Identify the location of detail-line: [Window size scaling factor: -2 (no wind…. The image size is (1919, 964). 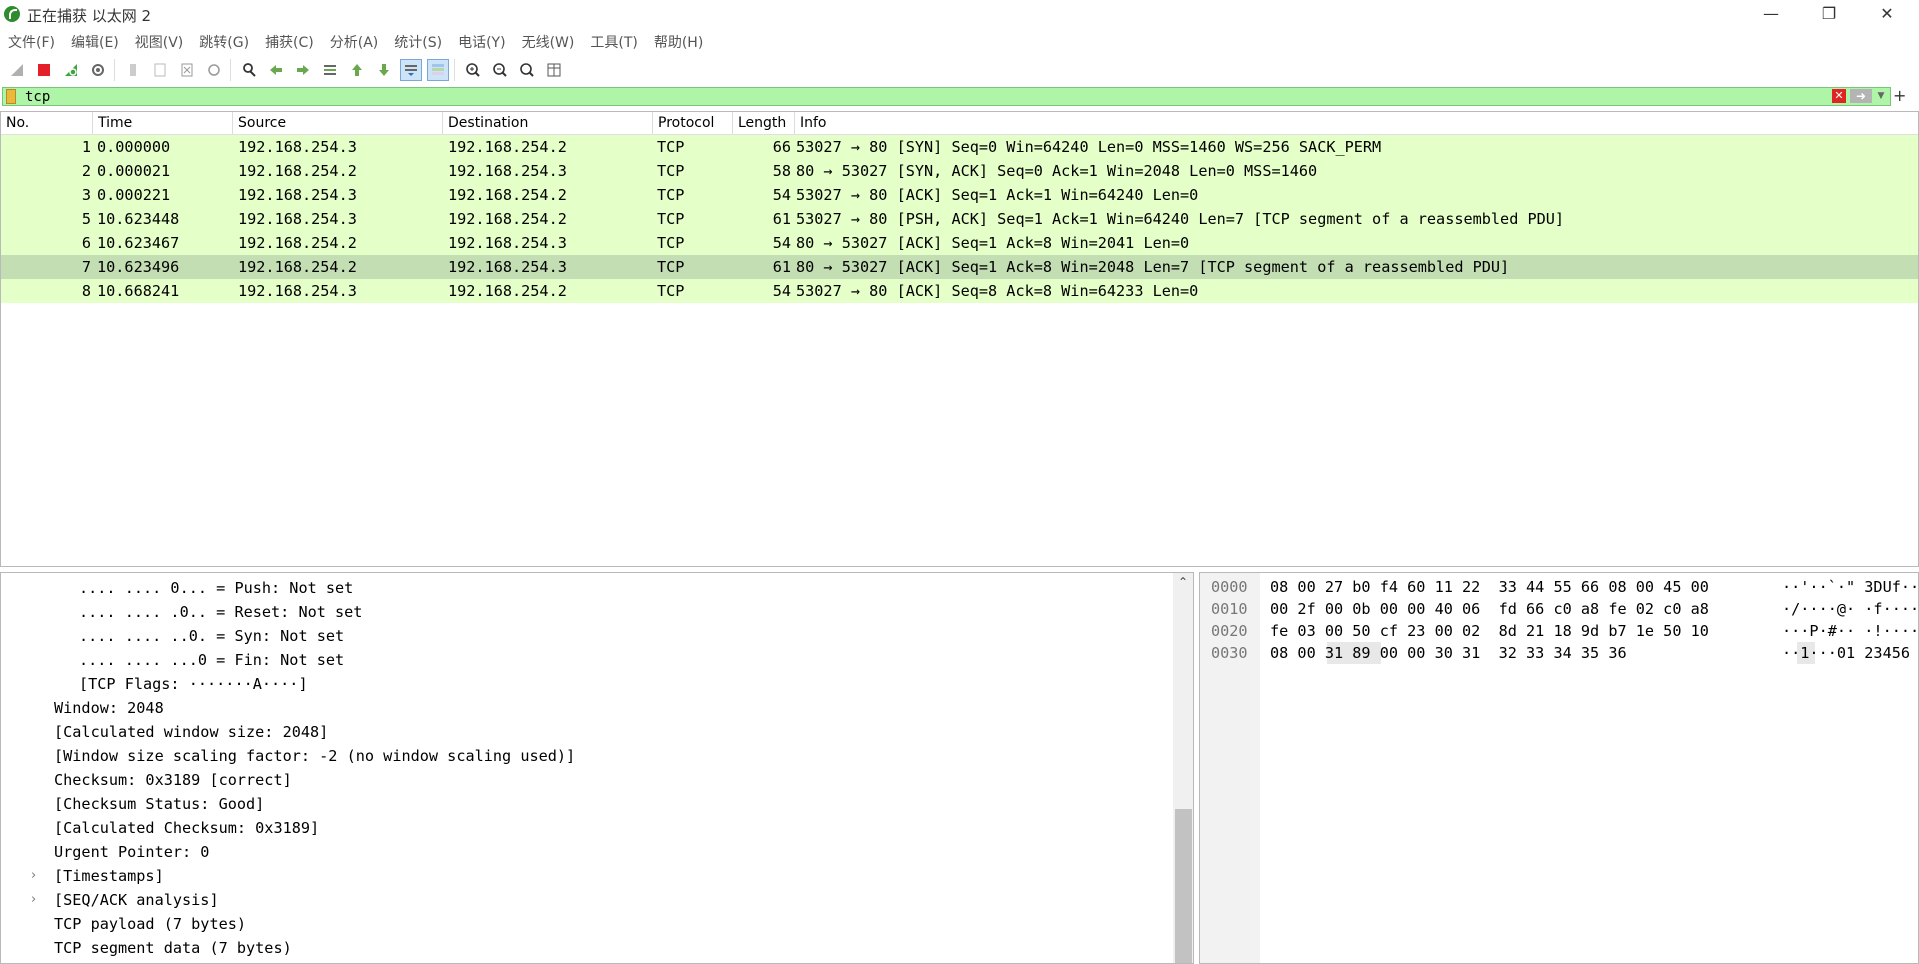
(314, 756).